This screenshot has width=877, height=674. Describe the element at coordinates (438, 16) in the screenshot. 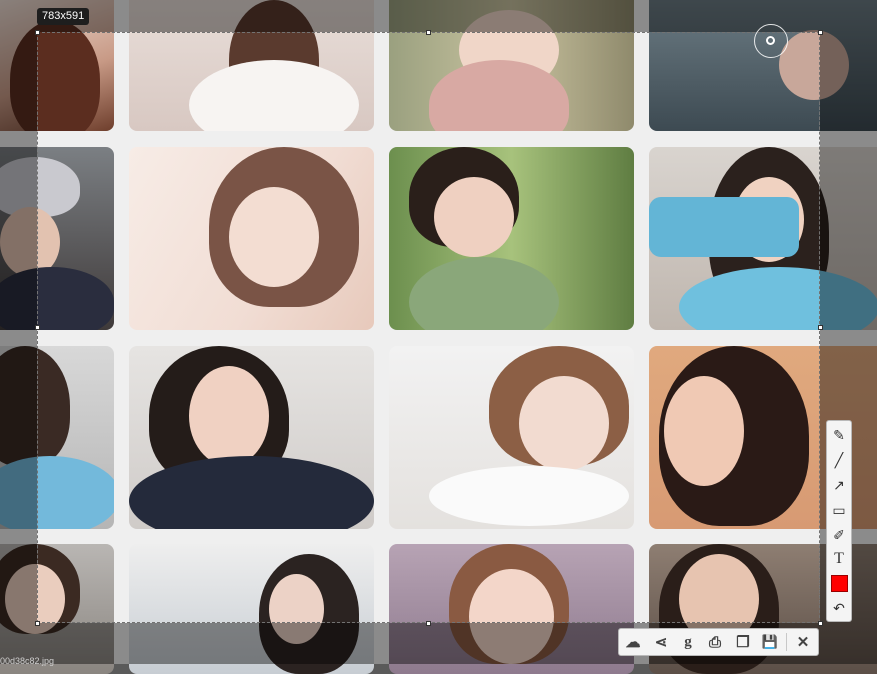

I see `dim-overlay-top` at that location.